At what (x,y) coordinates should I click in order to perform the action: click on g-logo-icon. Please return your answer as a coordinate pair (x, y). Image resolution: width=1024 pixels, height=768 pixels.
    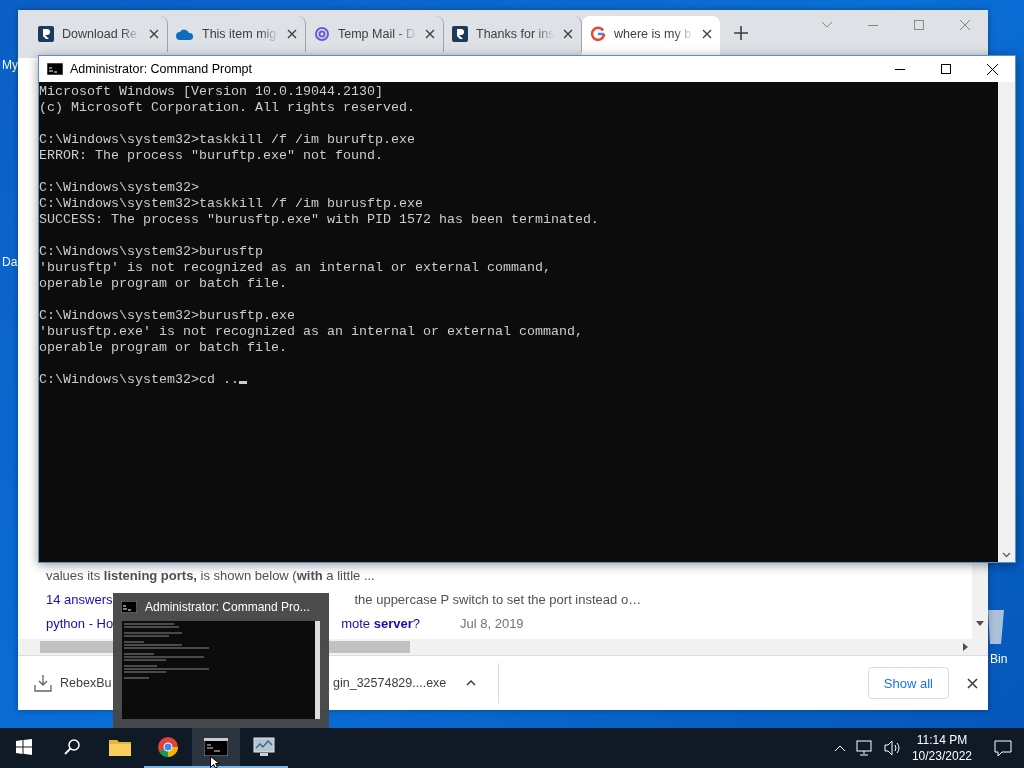
    Looking at the image, I should click on (598, 34).